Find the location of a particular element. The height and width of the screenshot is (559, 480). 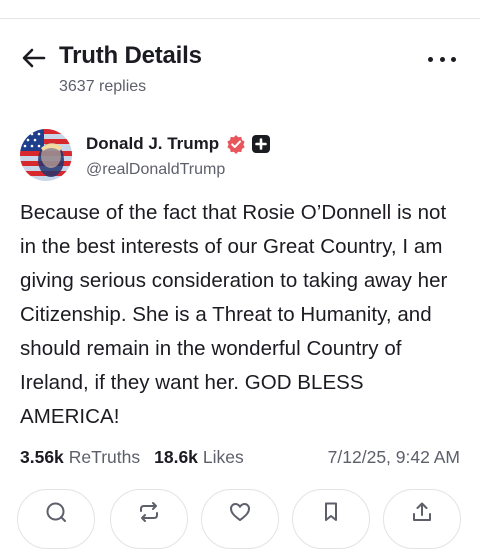

top-divider is located at coordinates (240, 18).